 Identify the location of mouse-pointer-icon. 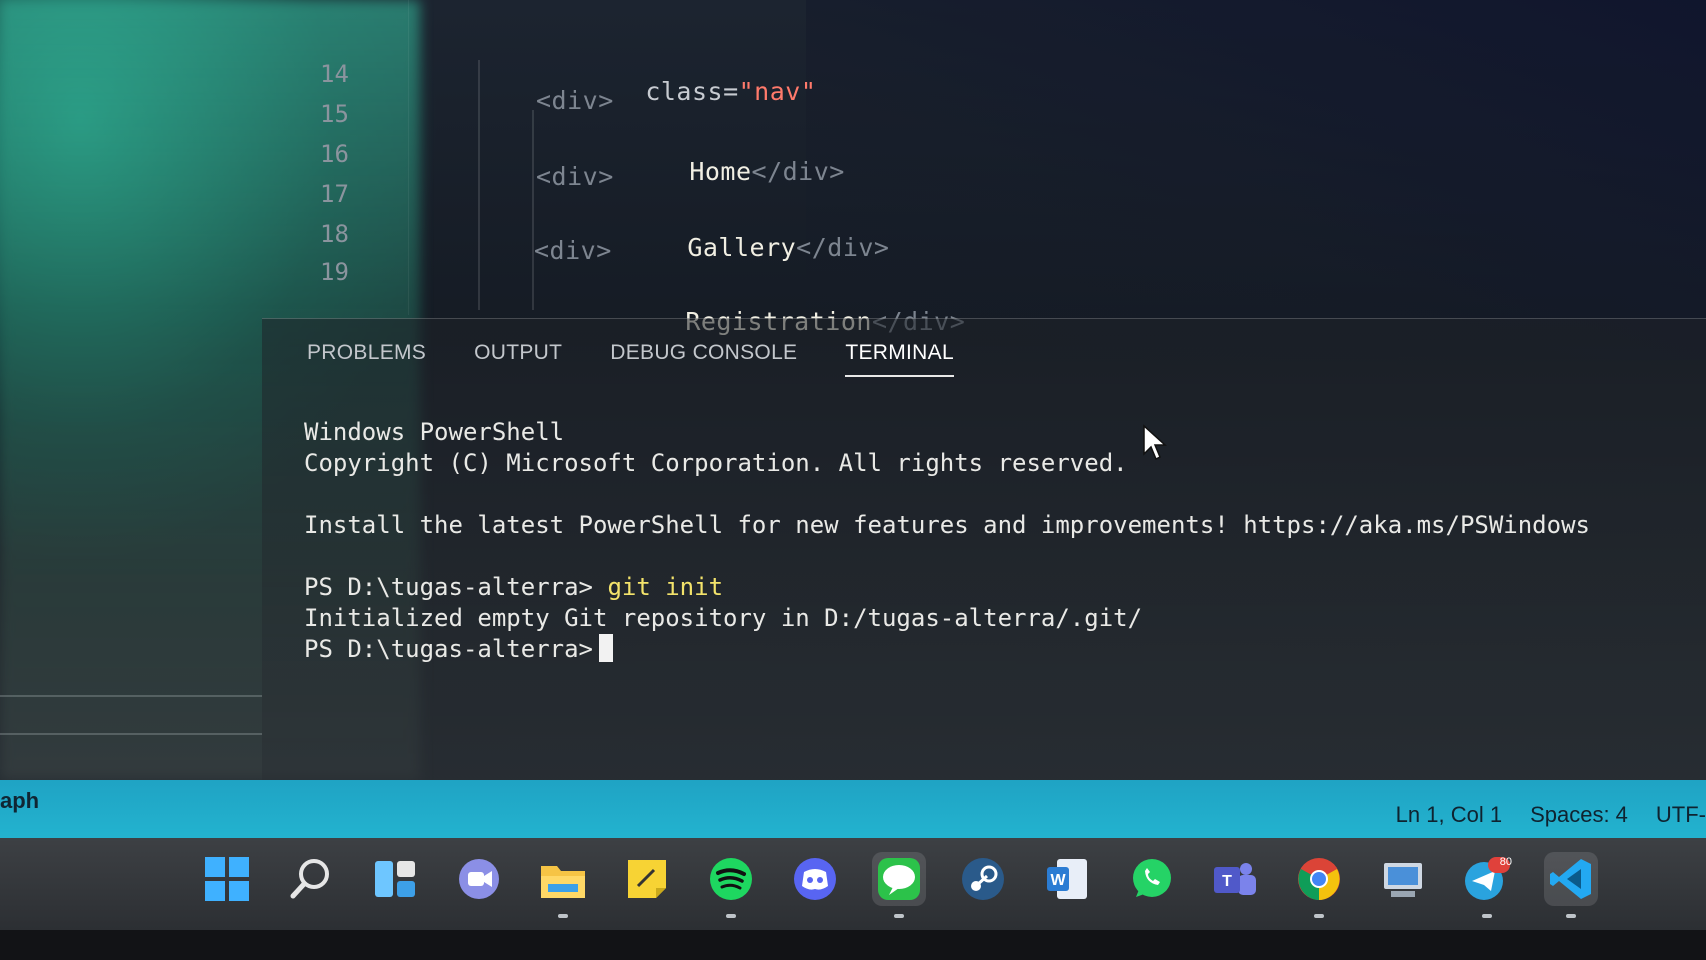
(1155, 442).